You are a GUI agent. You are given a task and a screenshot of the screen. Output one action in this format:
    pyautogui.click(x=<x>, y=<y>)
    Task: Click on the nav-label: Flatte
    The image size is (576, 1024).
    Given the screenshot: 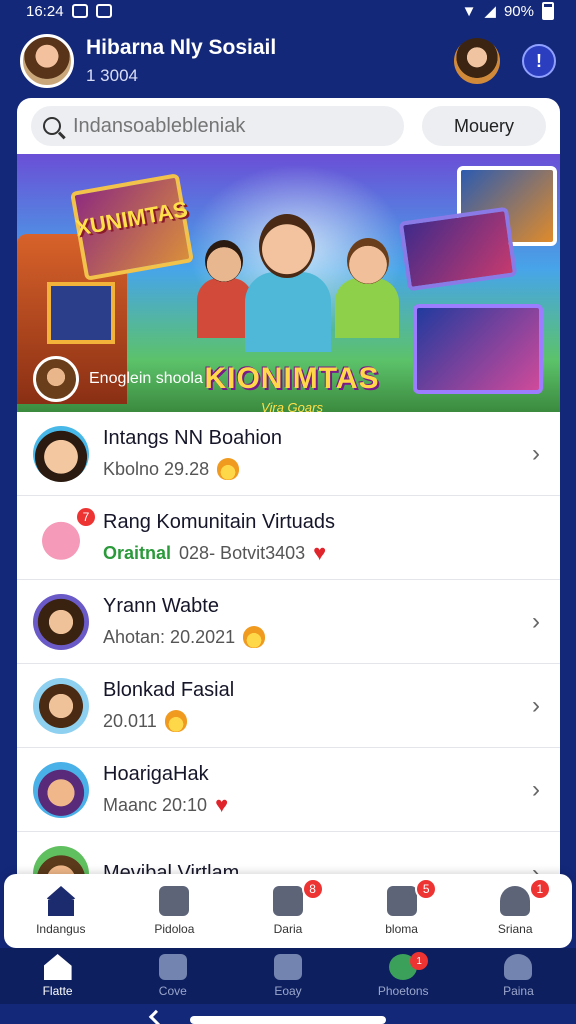 What is the action you would take?
    pyautogui.click(x=57, y=991)
    